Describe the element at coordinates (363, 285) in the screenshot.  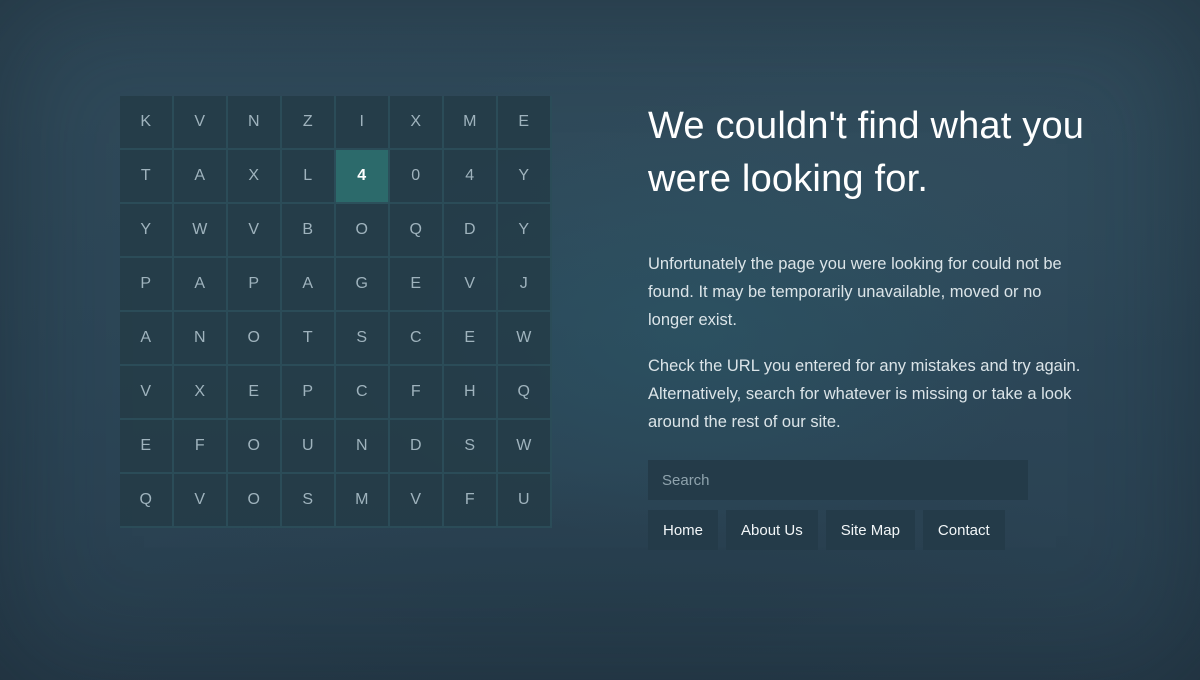
I see `grid-cell: G` at that location.